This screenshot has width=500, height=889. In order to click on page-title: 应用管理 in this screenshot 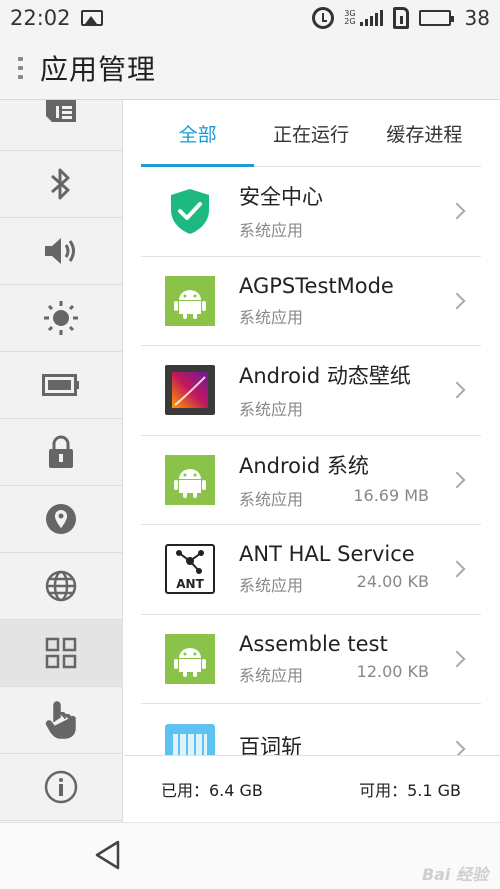, I will do `click(98, 69)`.